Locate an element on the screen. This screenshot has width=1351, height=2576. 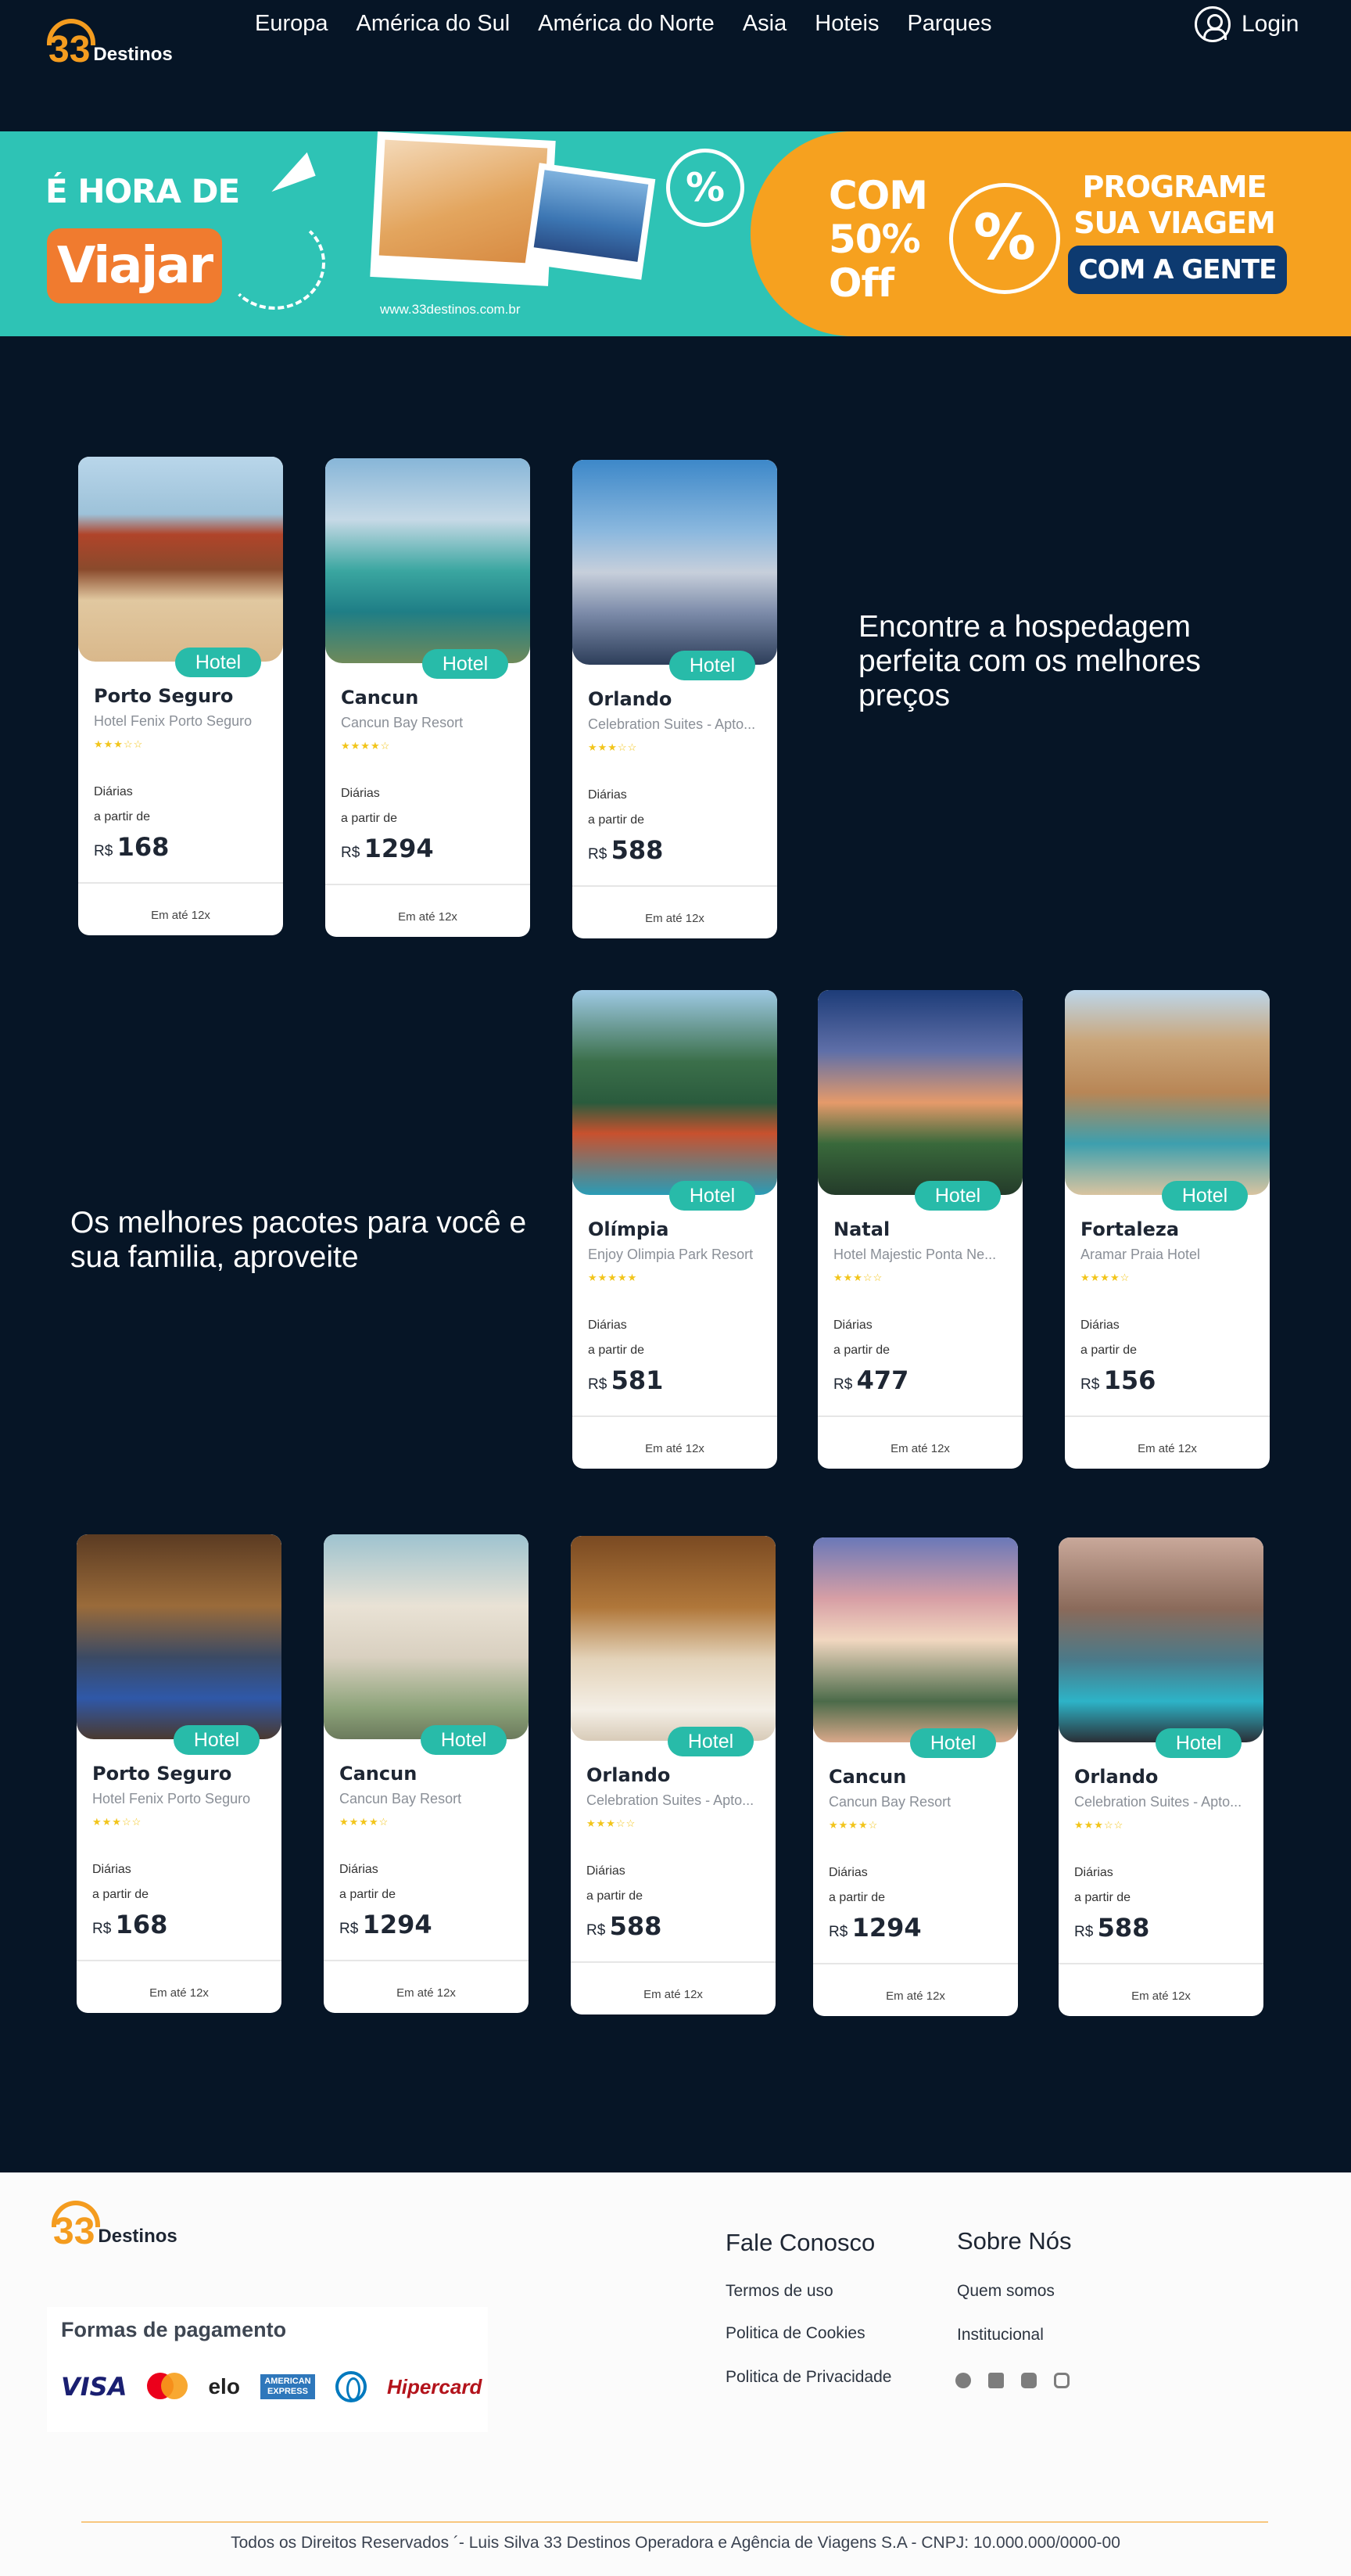
nav-europa: Europa is located at coordinates (291, 24).